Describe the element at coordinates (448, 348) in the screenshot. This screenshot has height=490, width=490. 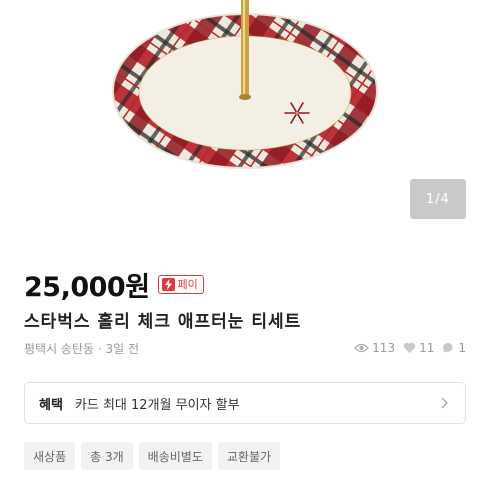
I see `chat-bubble-icon` at that location.